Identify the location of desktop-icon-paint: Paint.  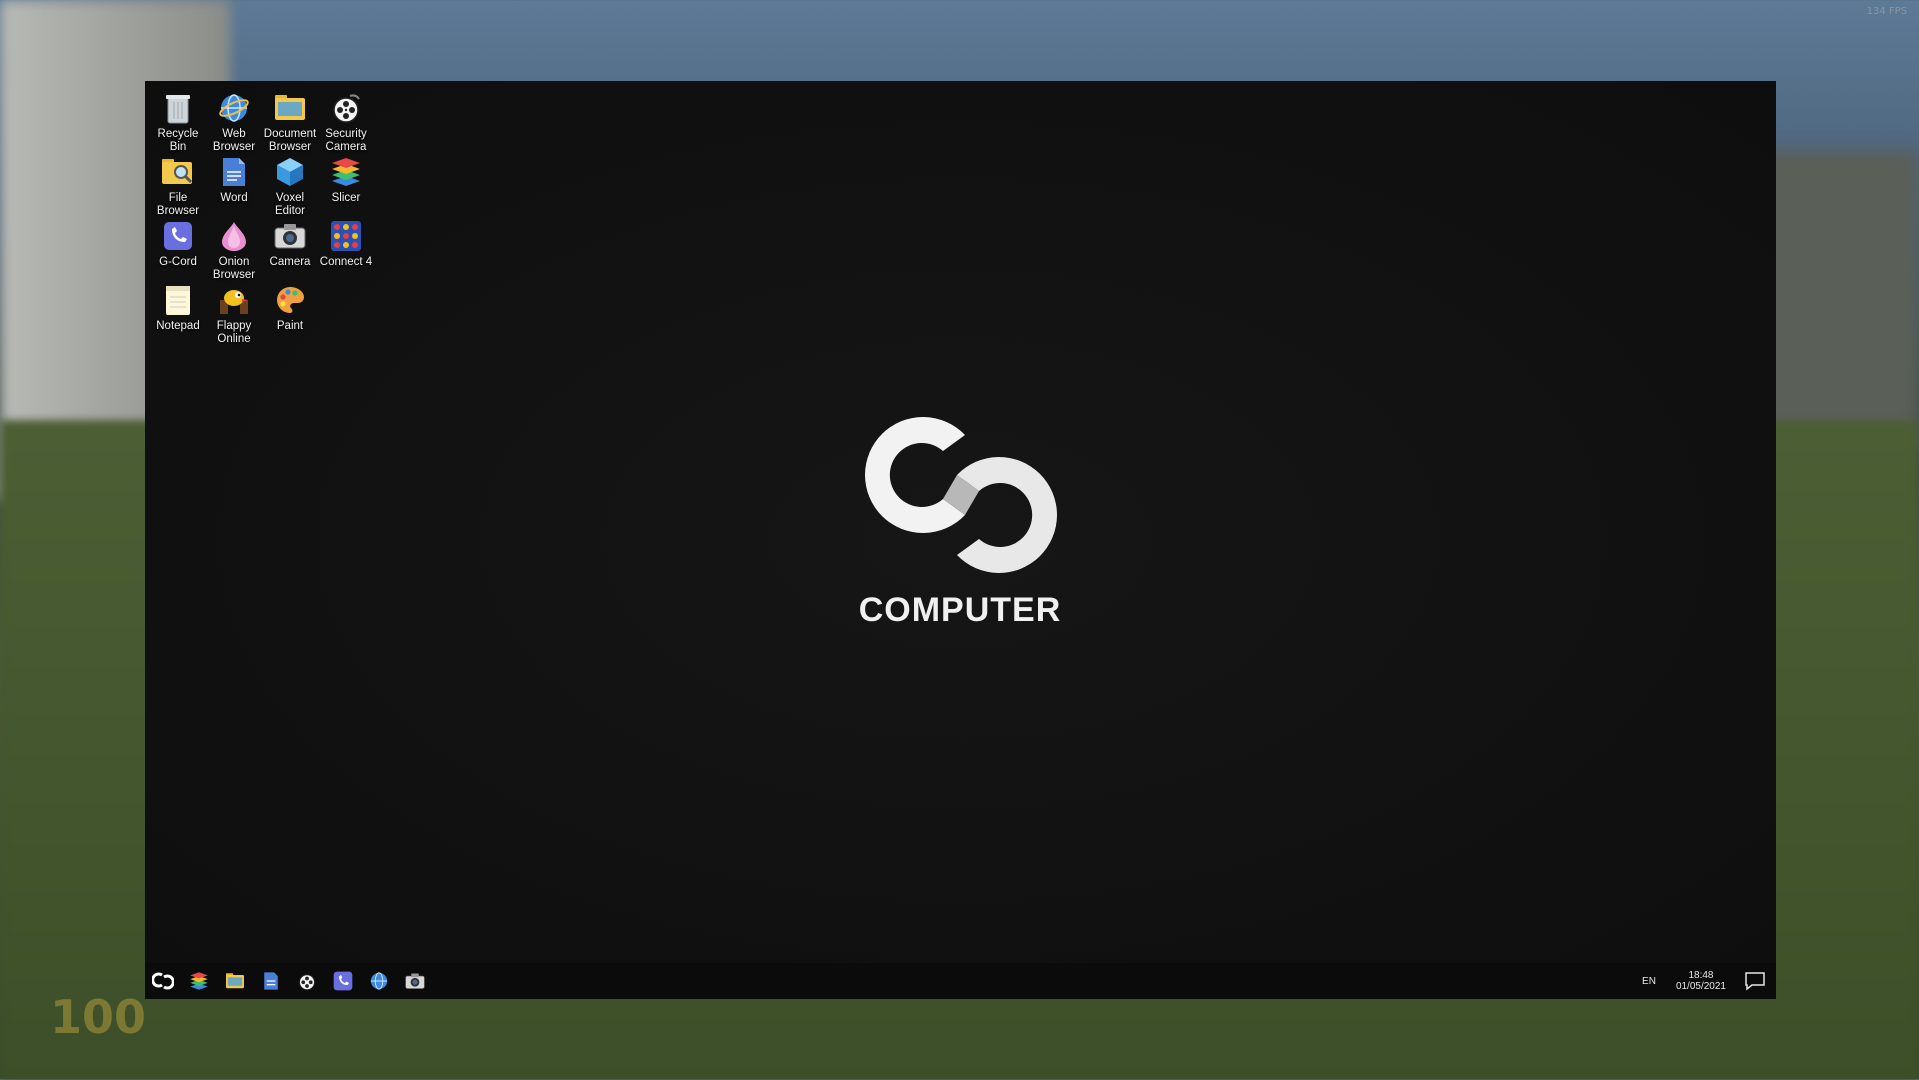
(290, 308).